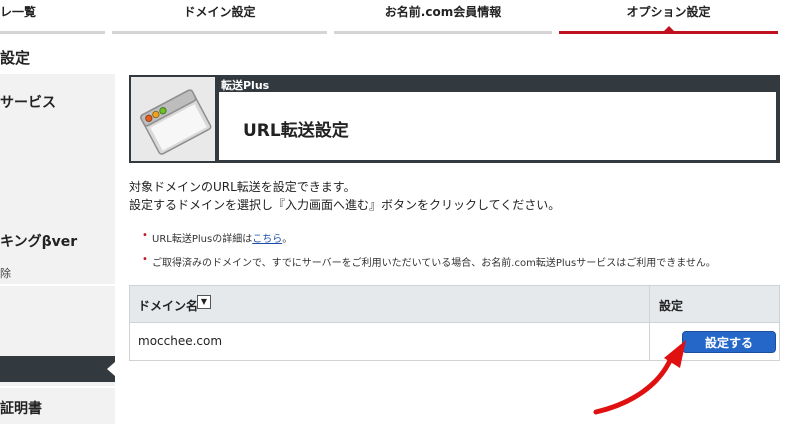 Image resolution: width=791 pixels, height=424 pixels. Describe the element at coordinates (267, 239) in the screenshot. I see `details-link: こちら` at that location.